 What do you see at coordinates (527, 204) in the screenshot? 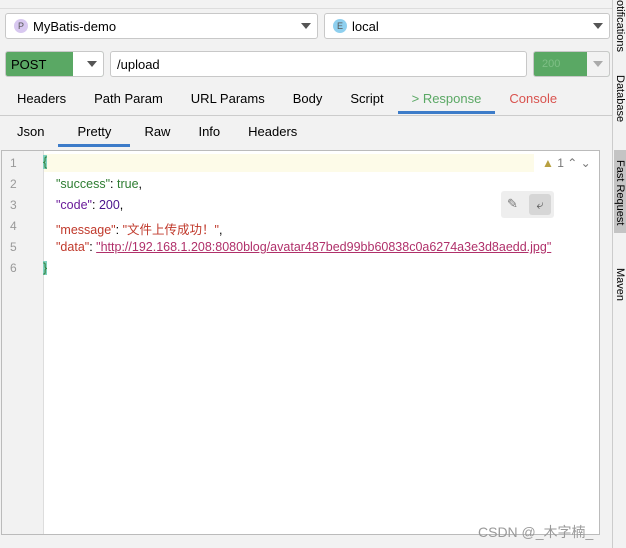
I see `editor-actions: ✎ ⤶` at bounding box center [527, 204].